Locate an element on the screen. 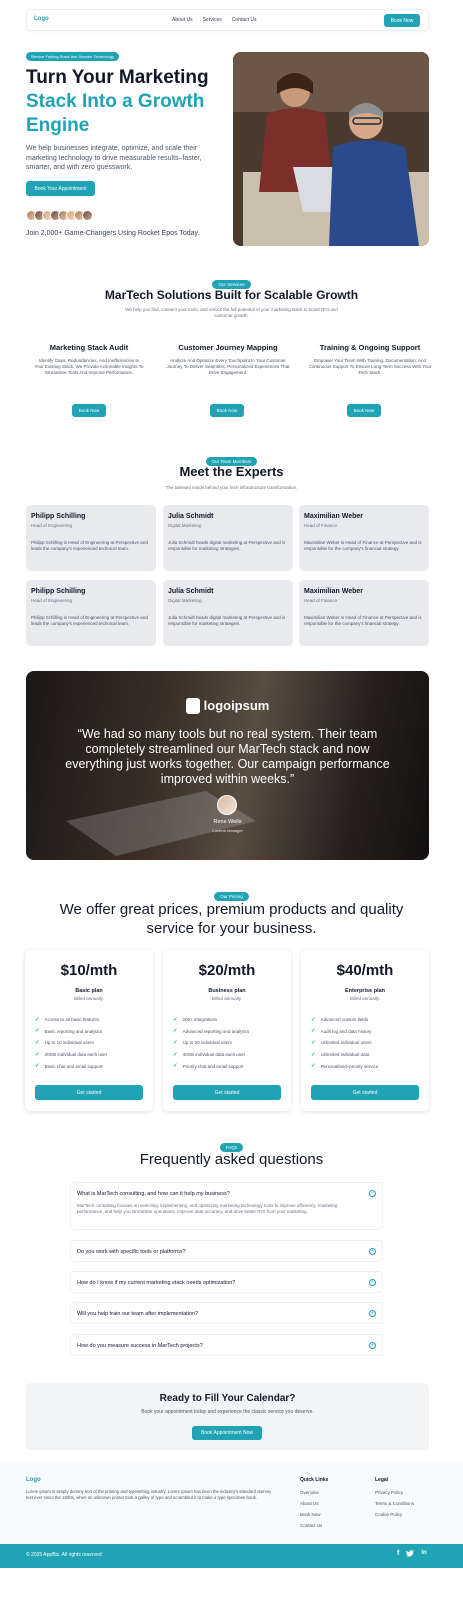 This screenshot has height=1600, width=463. hero-title-line1: Turn Your Marketing is located at coordinates (117, 77).